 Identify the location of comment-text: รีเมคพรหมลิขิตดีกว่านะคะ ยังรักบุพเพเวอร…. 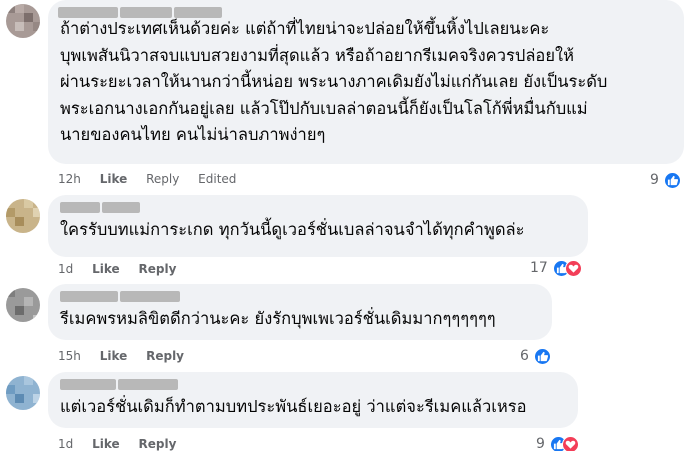
(278, 318).